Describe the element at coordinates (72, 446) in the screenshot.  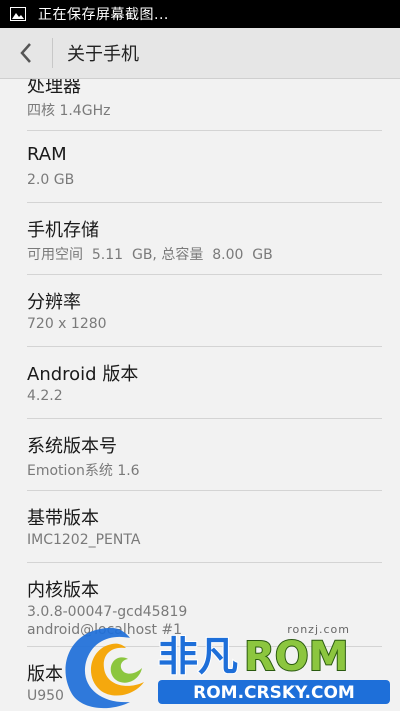
I see `item-title: 系统版本号` at that location.